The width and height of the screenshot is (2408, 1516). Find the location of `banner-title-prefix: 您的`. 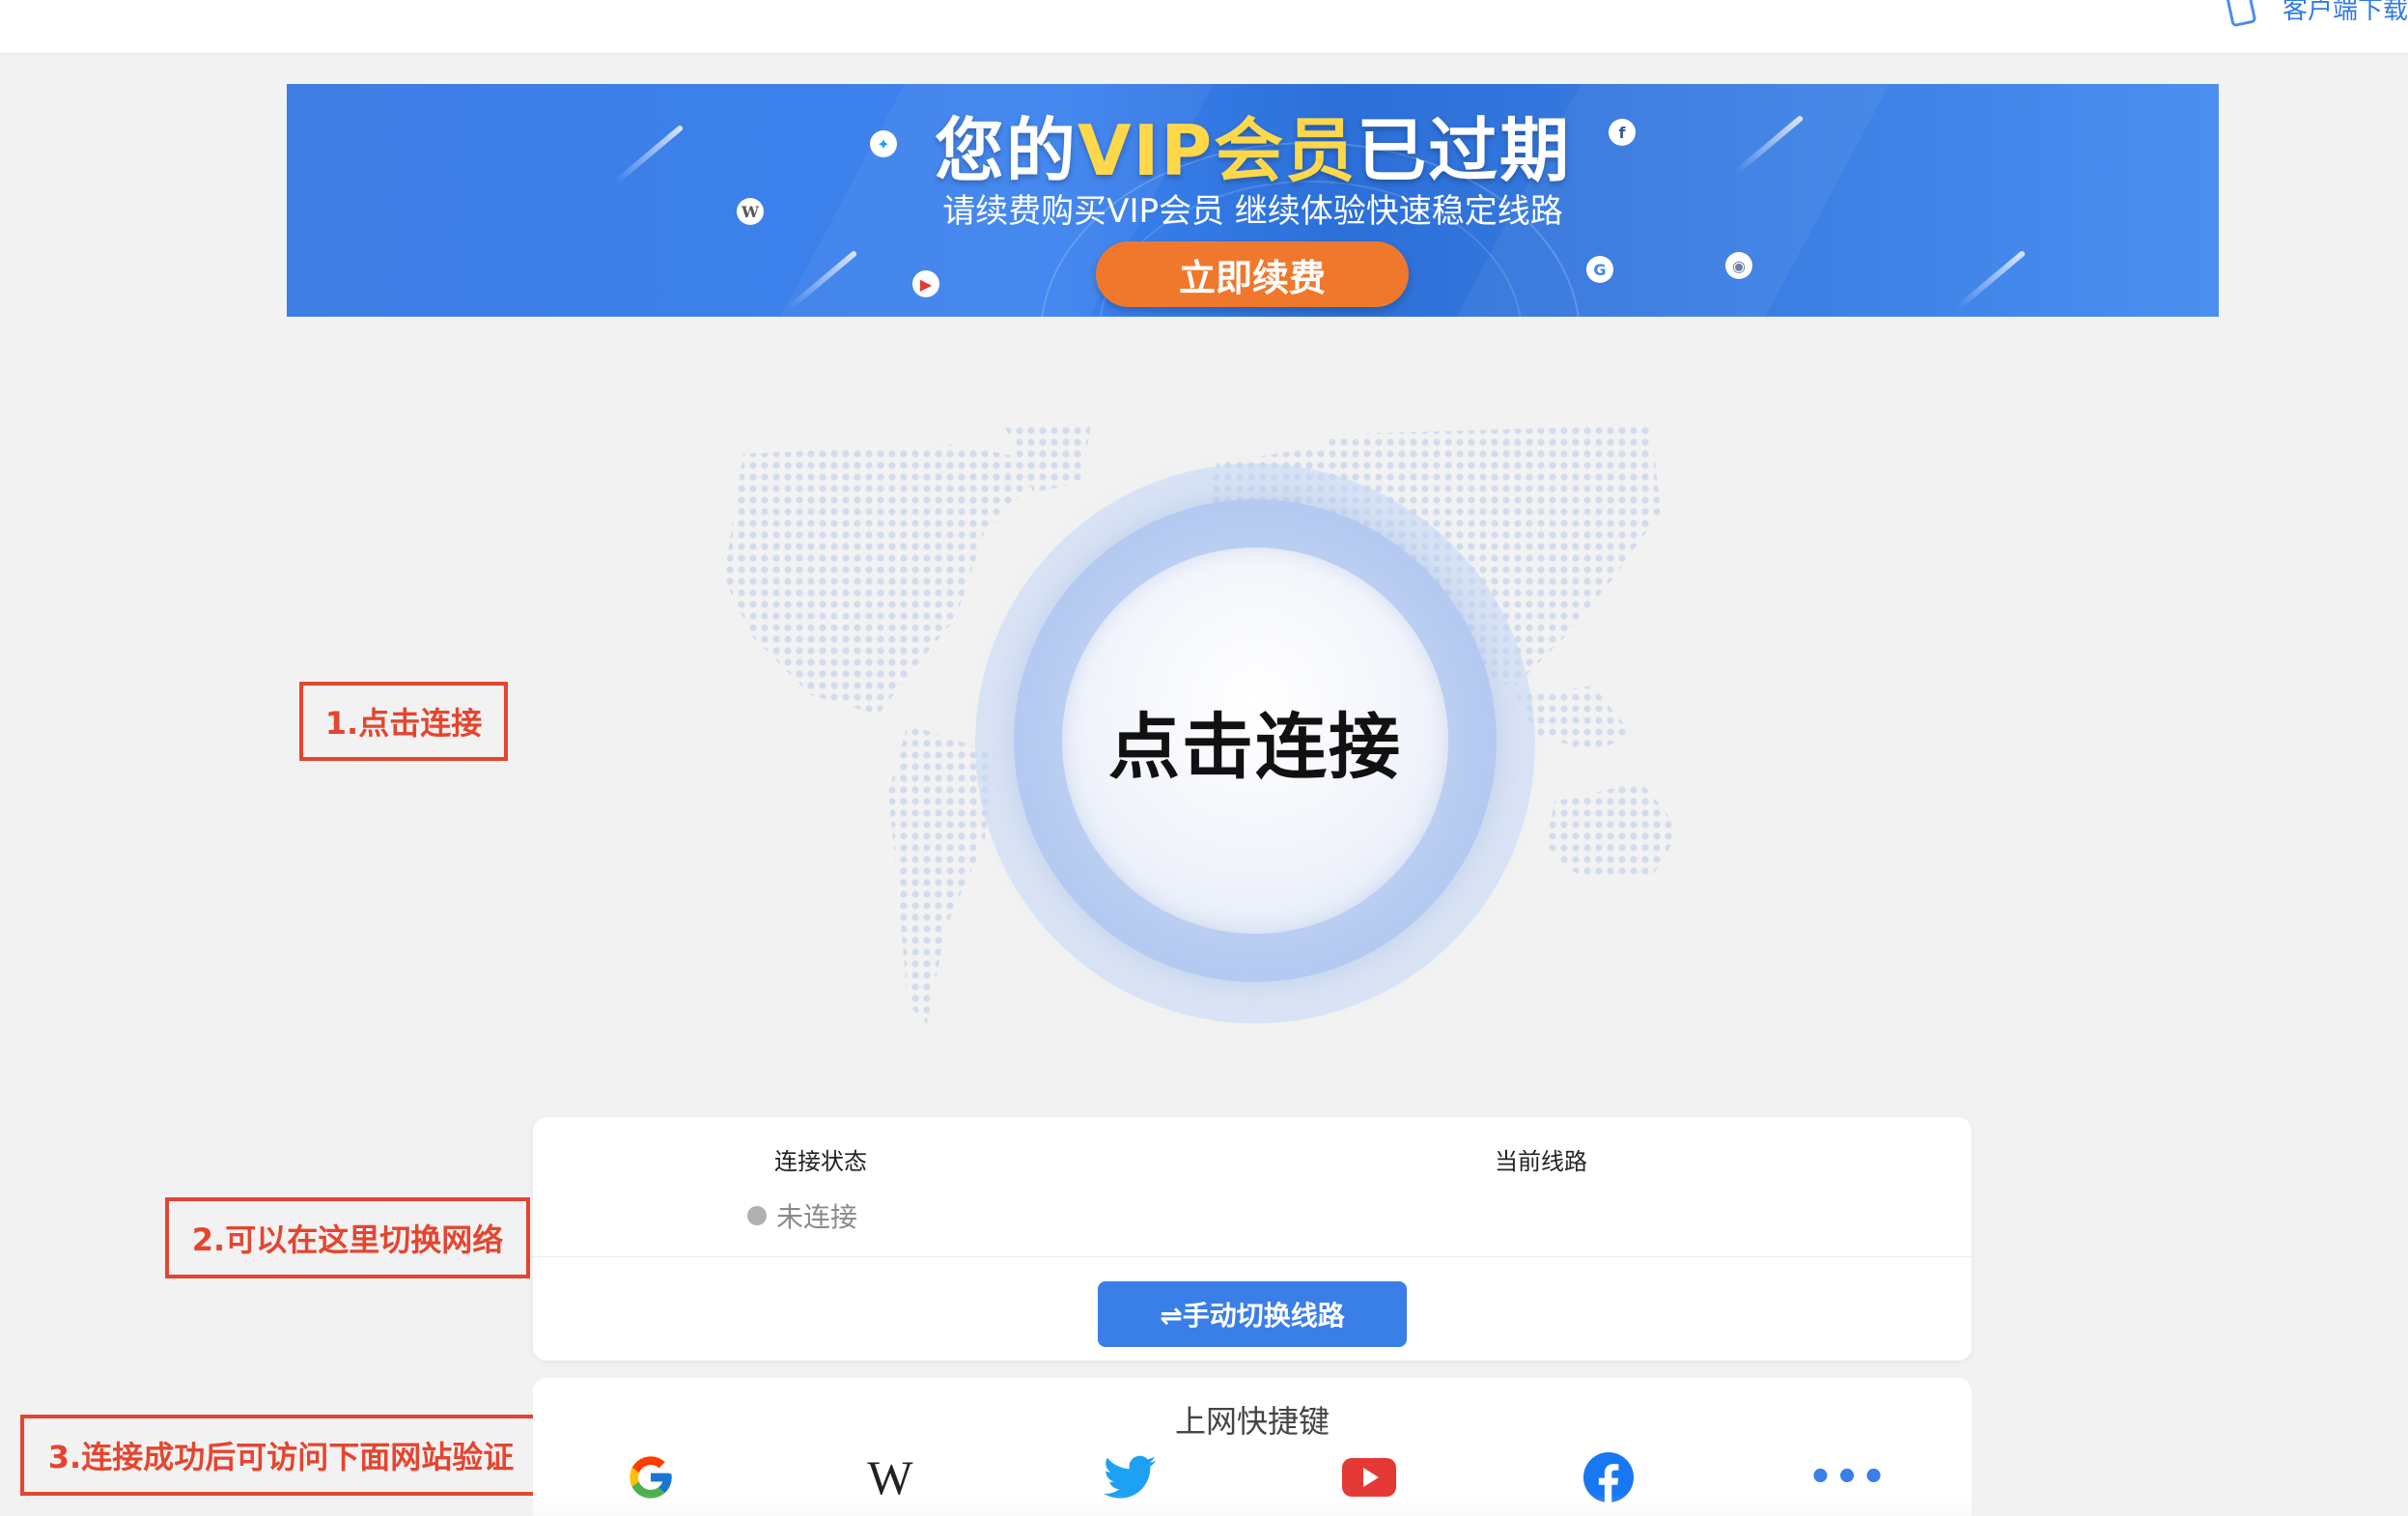

banner-title-prefix: 您的 is located at coordinates (1006, 150).